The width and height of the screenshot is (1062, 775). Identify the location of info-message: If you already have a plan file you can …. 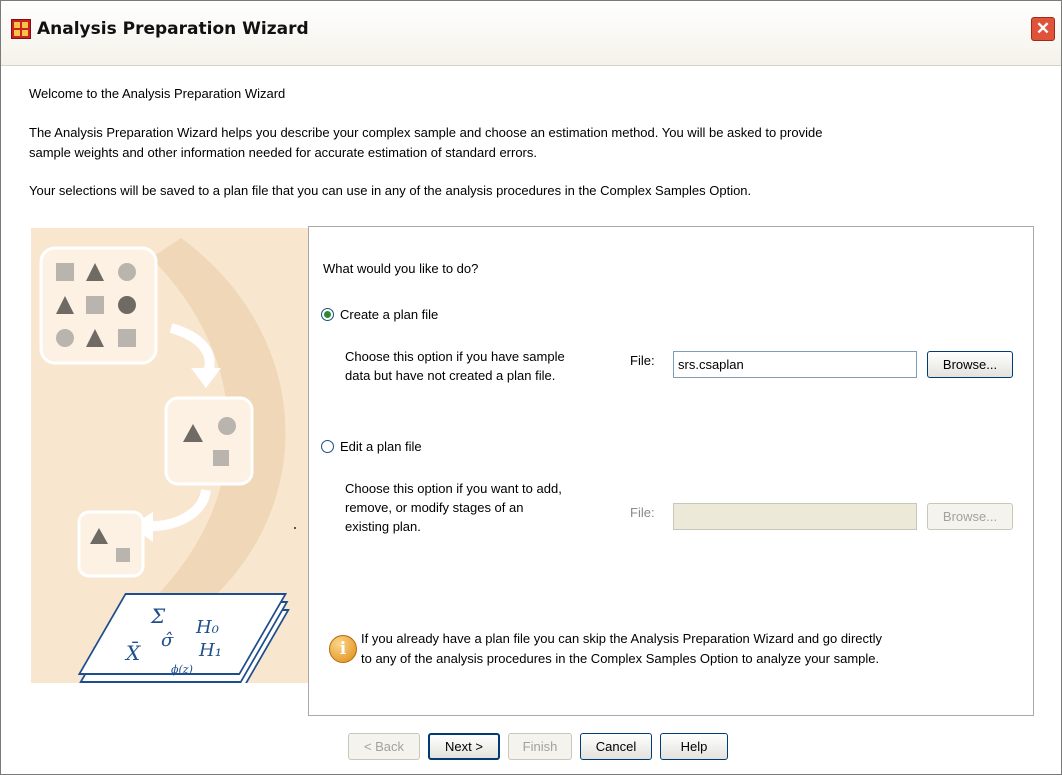
(691, 649).